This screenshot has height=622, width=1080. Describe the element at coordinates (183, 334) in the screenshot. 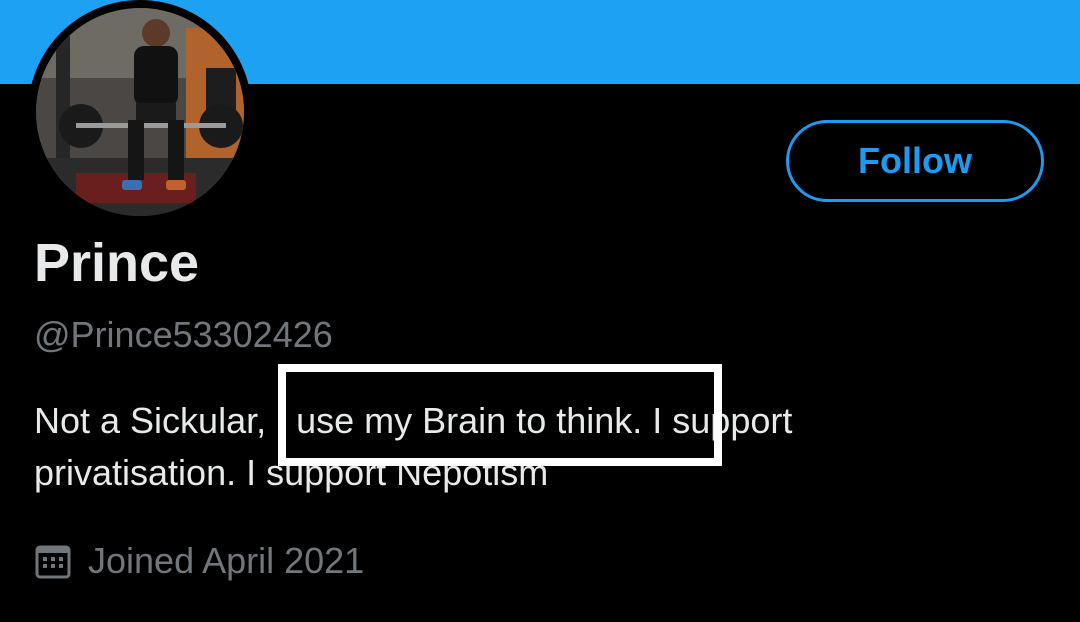

I see `user-handle: @Prince53302426` at that location.